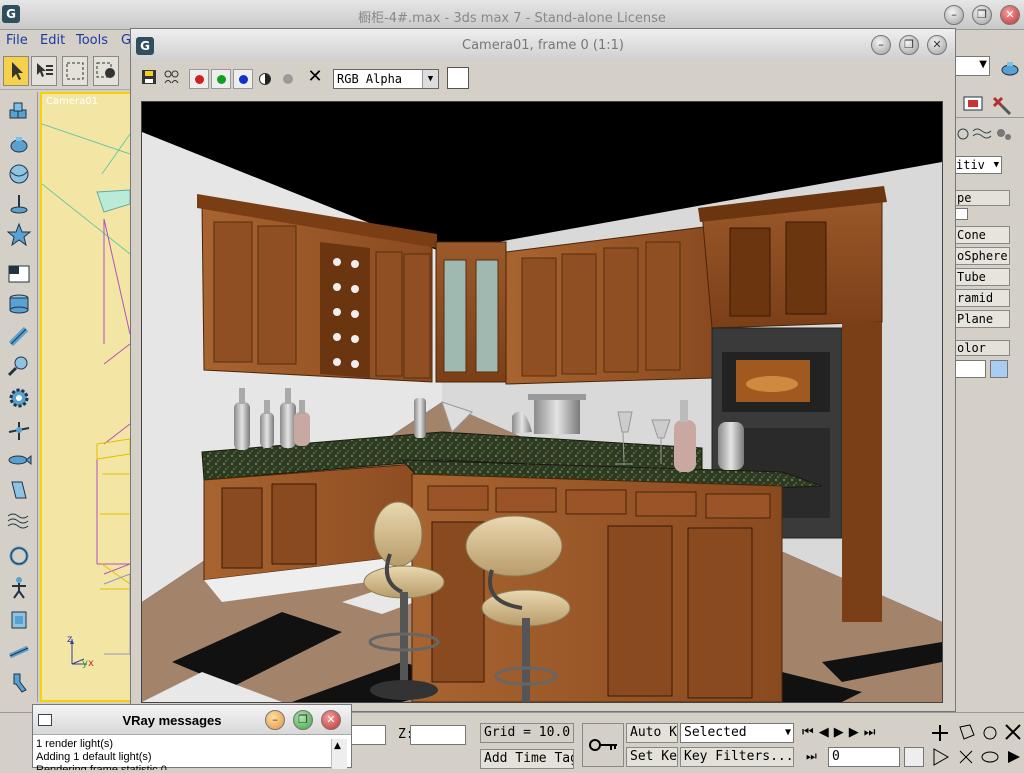  Describe the element at coordinates (1004, 134) in the screenshot. I see `systems-icon` at that location.